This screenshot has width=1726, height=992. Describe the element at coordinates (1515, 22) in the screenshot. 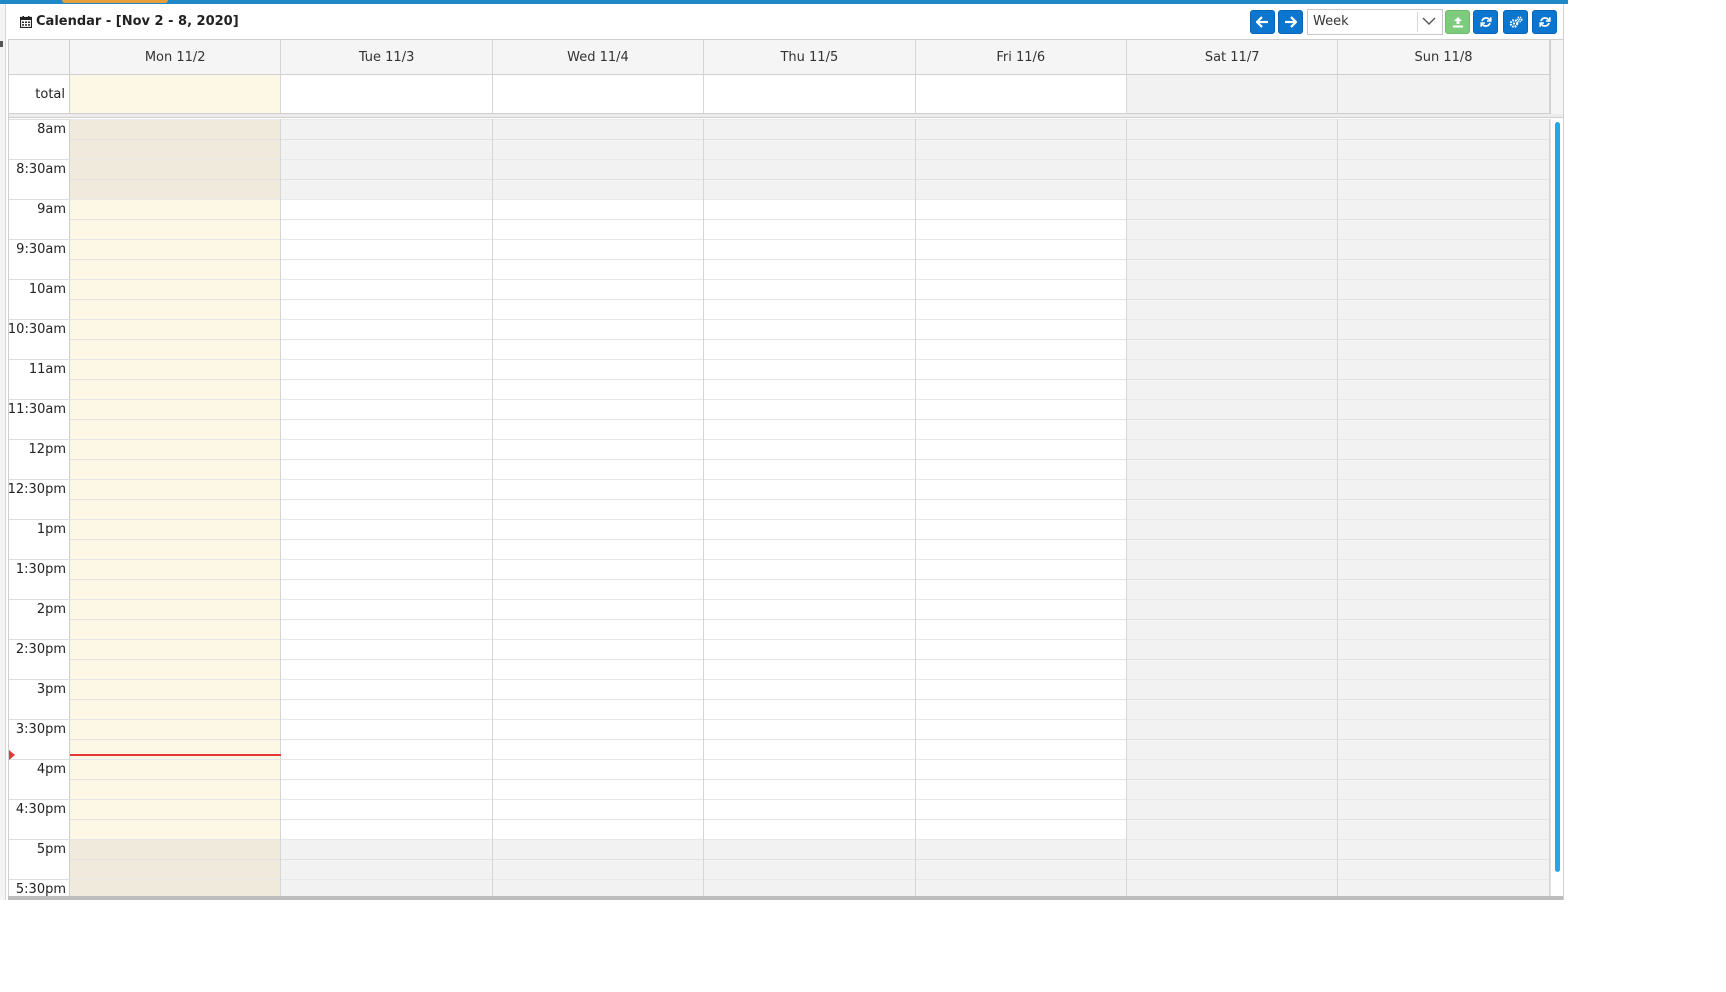

I see `settings-button` at that location.